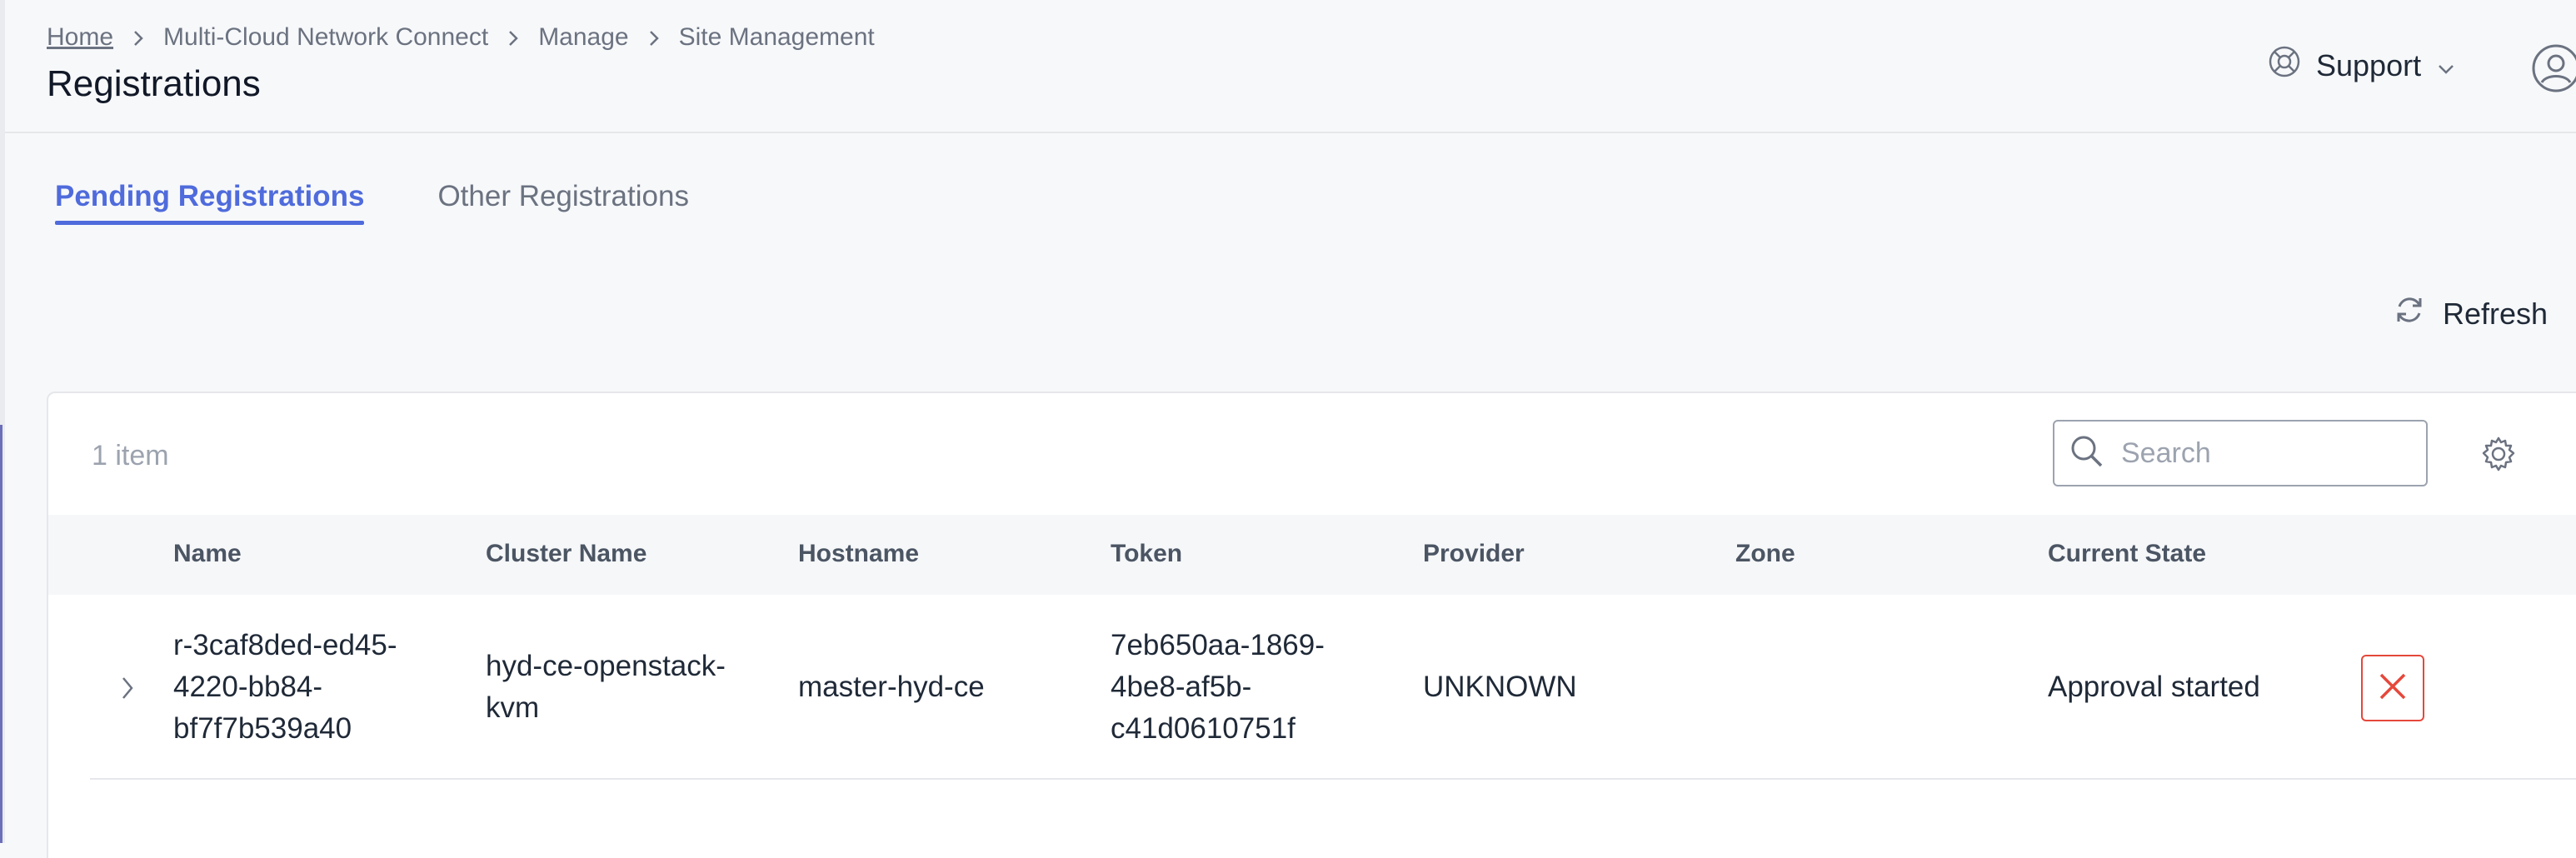 This screenshot has width=2576, height=858. Describe the element at coordinates (1203, 729) in the screenshot. I see `cell-token-line: c41d0610751f` at that location.